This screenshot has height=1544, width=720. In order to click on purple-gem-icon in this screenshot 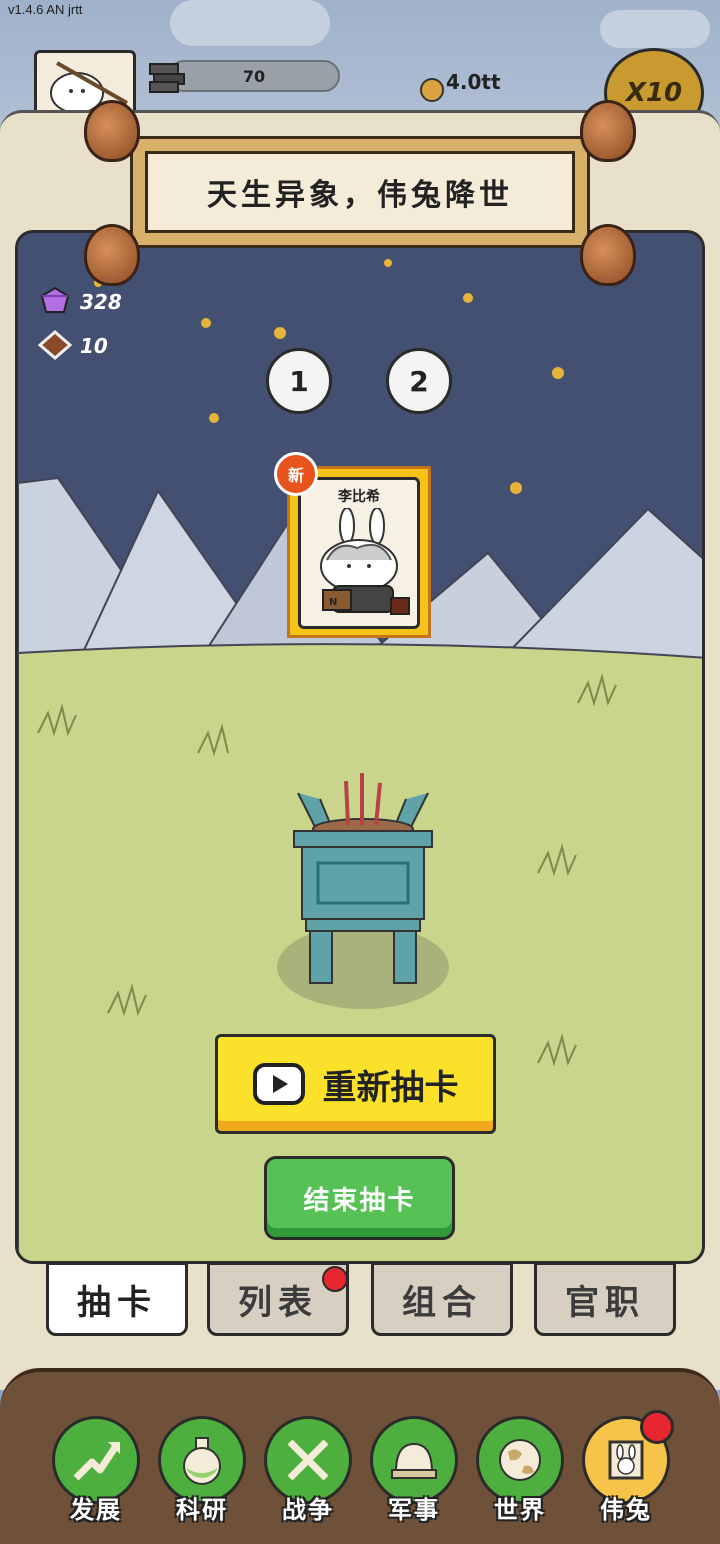, I will do `click(55, 299)`.